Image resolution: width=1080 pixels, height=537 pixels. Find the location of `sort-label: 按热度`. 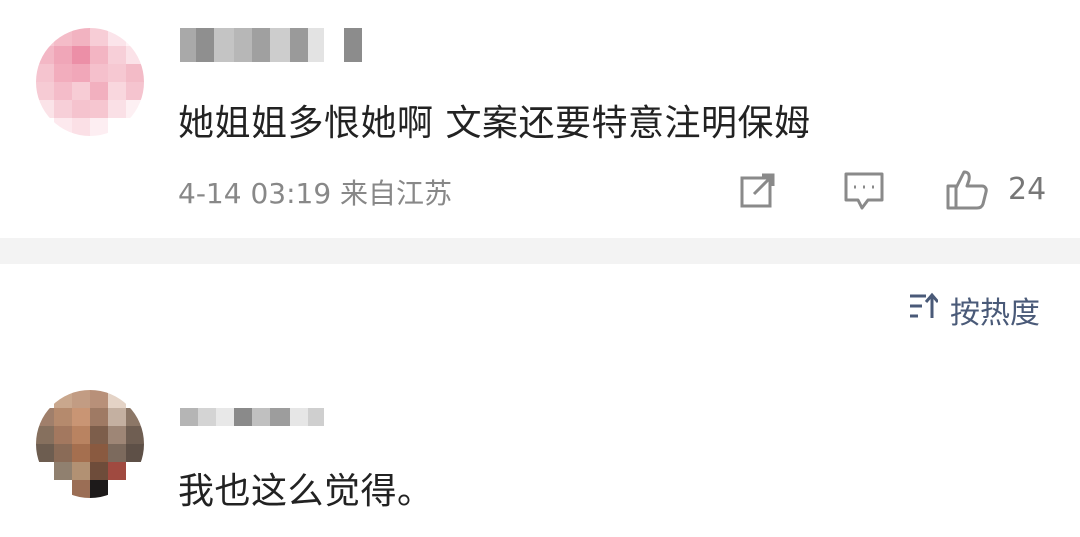

sort-label: 按热度 is located at coordinates (995, 313).